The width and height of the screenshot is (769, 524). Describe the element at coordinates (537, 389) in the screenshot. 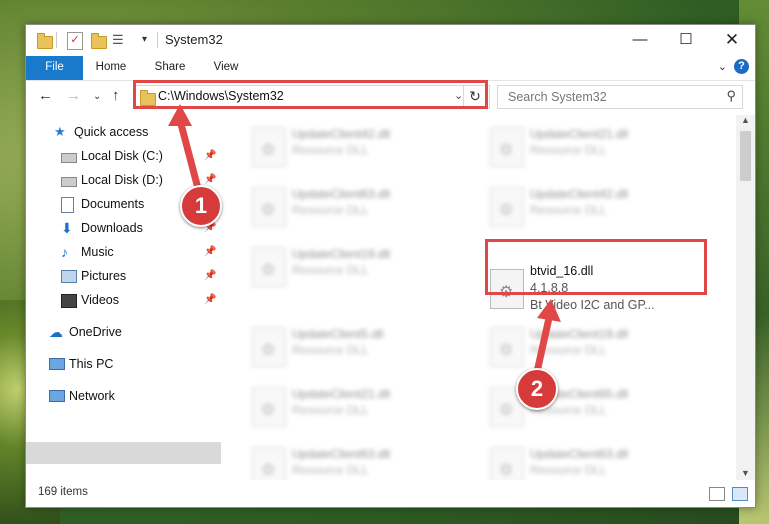

I see `step-badge-2: 2` at that location.